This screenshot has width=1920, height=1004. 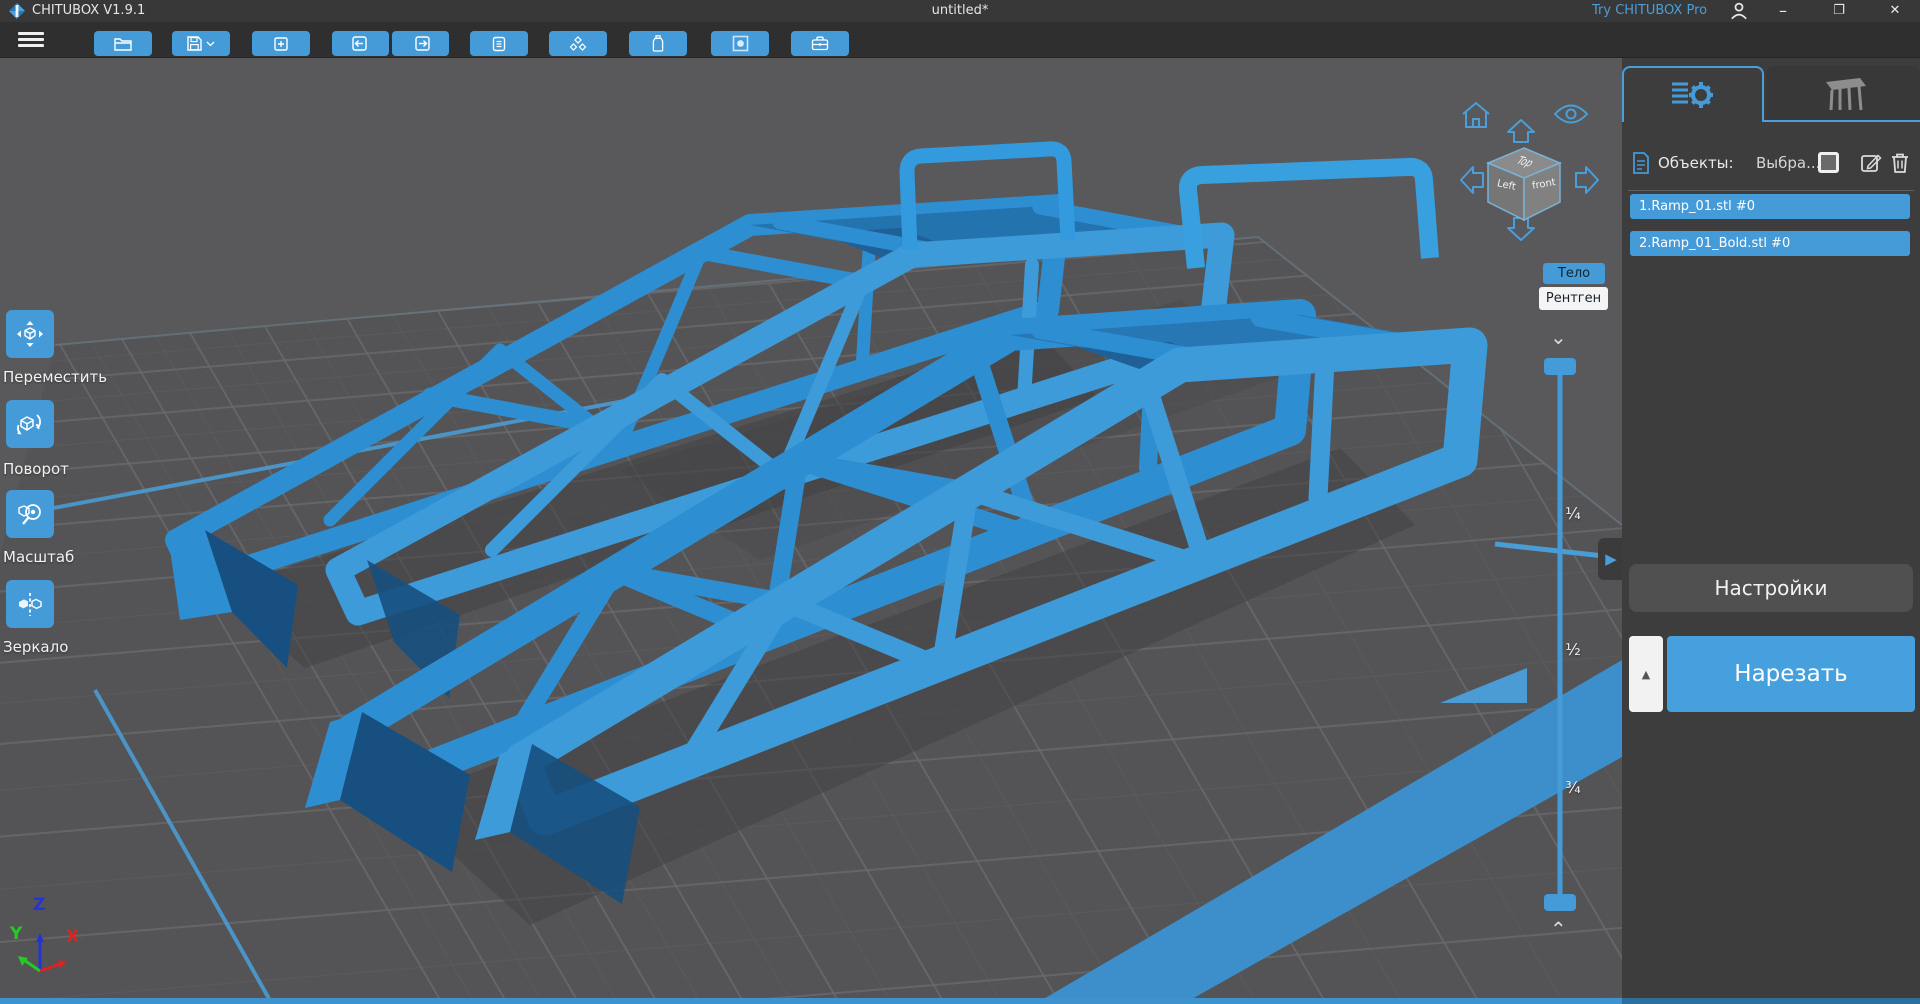 What do you see at coordinates (36, 469) in the screenshot?
I see `rotate-tool-label: Поворот` at bounding box center [36, 469].